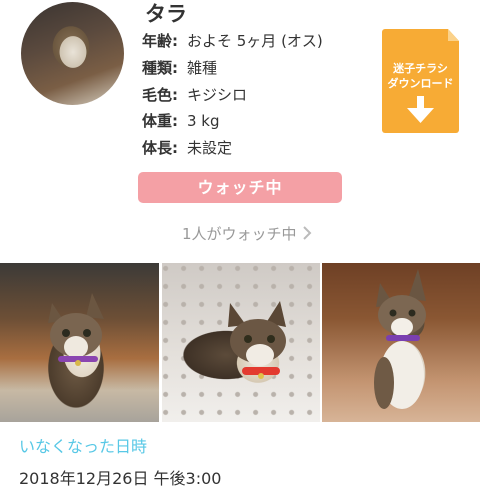 The height and width of the screenshot is (489, 480). Describe the element at coordinates (120, 478) in the screenshot. I see `missing-datetime-value: 2018年12月26日 午後3:00` at that location.